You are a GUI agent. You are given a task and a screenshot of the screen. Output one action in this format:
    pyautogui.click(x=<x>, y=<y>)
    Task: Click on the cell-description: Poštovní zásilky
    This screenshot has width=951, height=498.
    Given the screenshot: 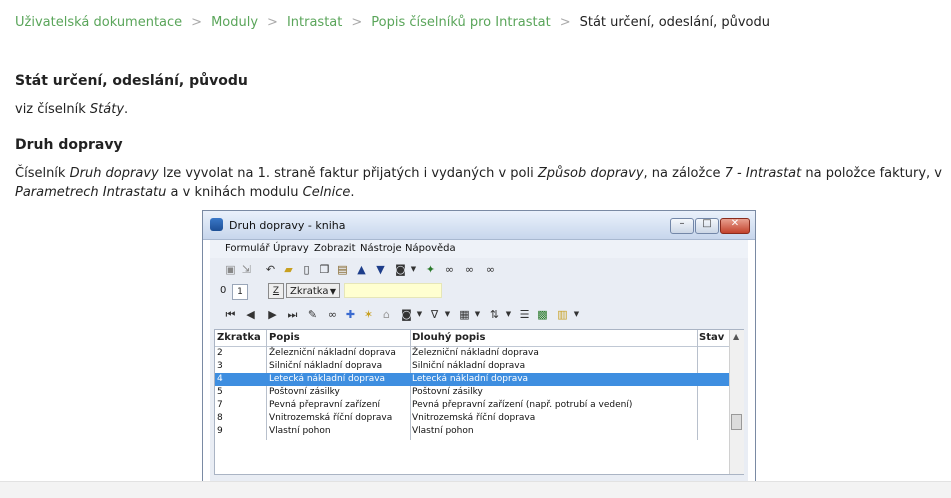 What is the action you would take?
    pyautogui.click(x=304, y=392)
    